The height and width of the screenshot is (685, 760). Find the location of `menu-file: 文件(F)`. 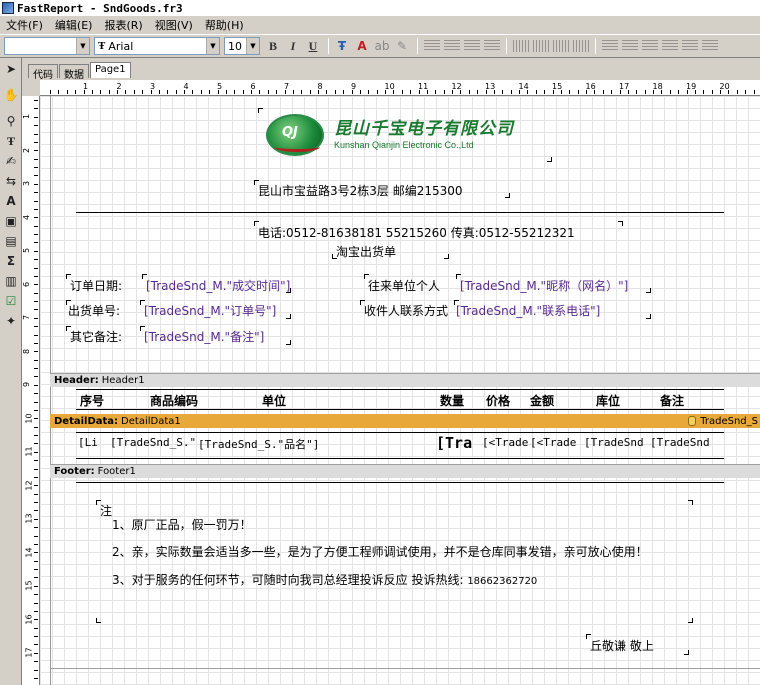

menu-file: 文件(F) is located at coordinates (24, 25).